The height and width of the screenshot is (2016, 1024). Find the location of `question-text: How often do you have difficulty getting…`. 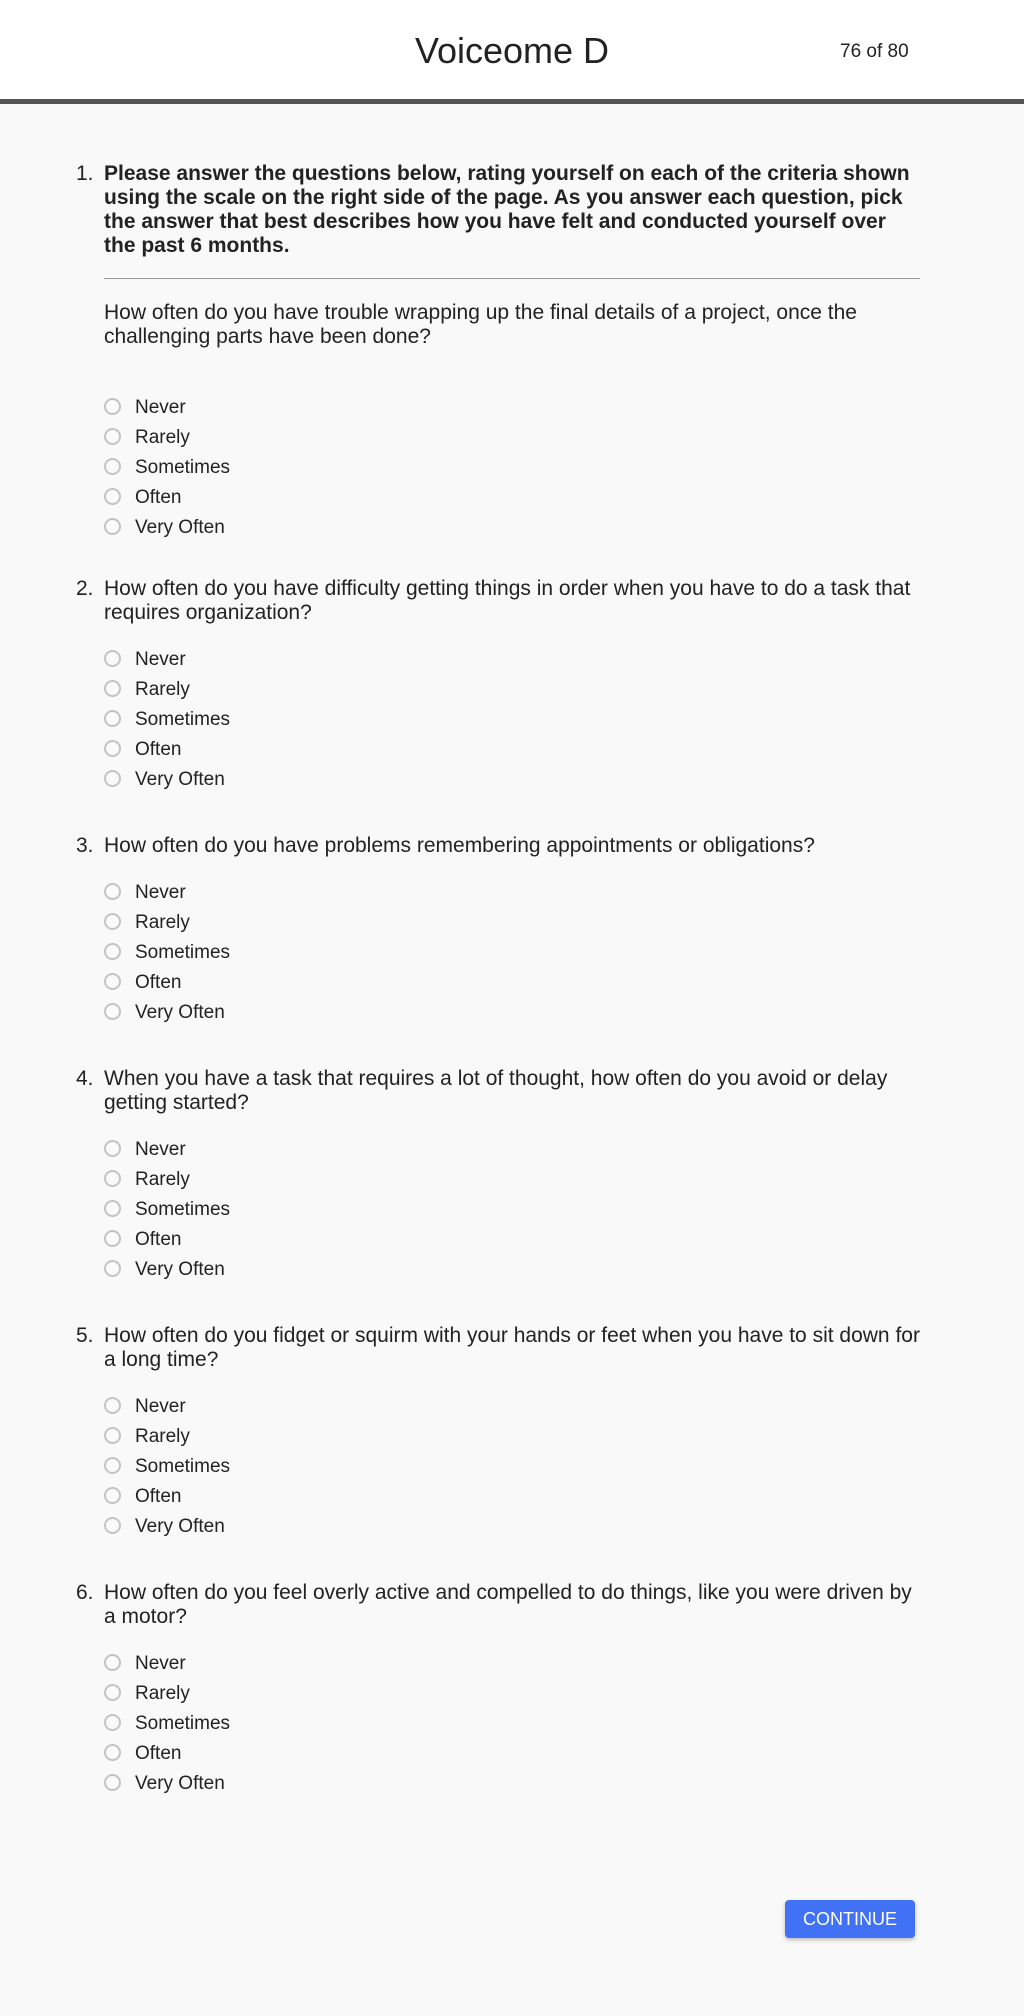

question-text: How often do you have difficulty getting… is located at coordinates (507, 600).